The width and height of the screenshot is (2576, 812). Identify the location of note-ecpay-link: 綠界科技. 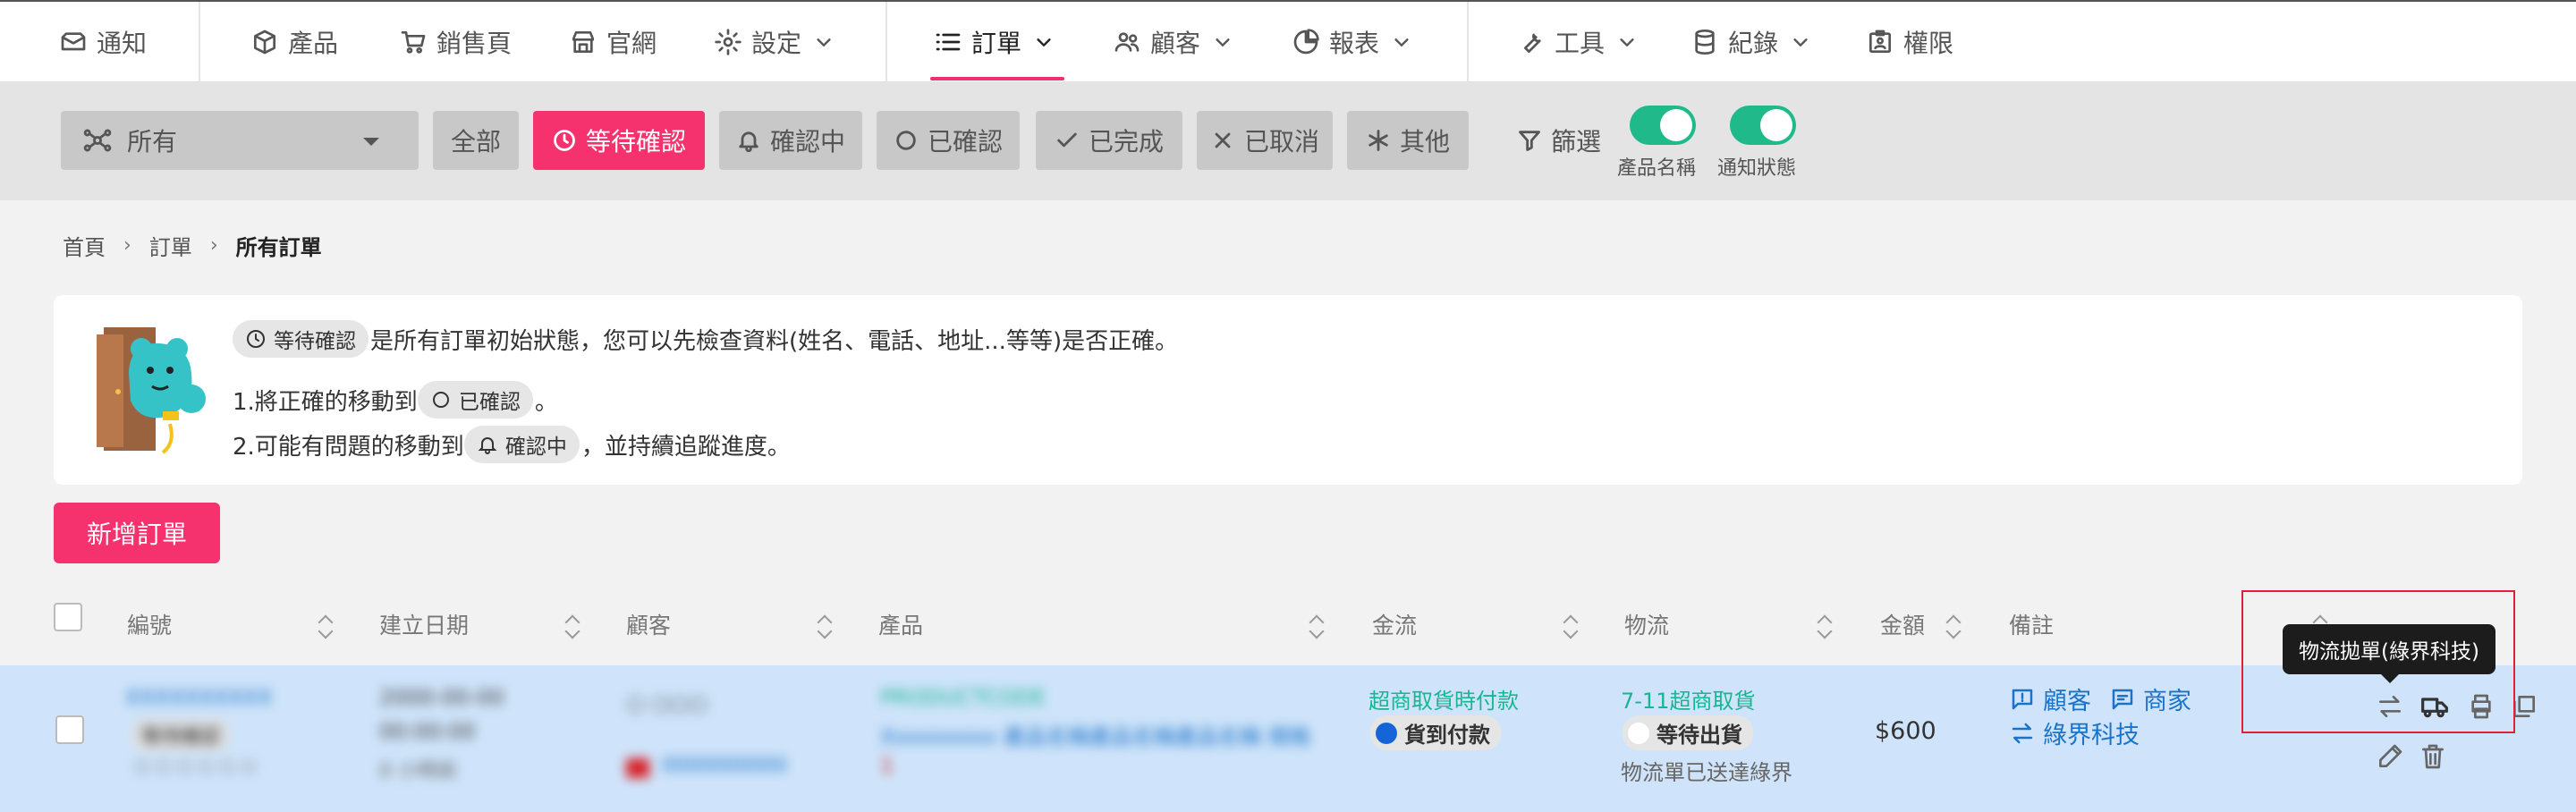
(2074, 732).